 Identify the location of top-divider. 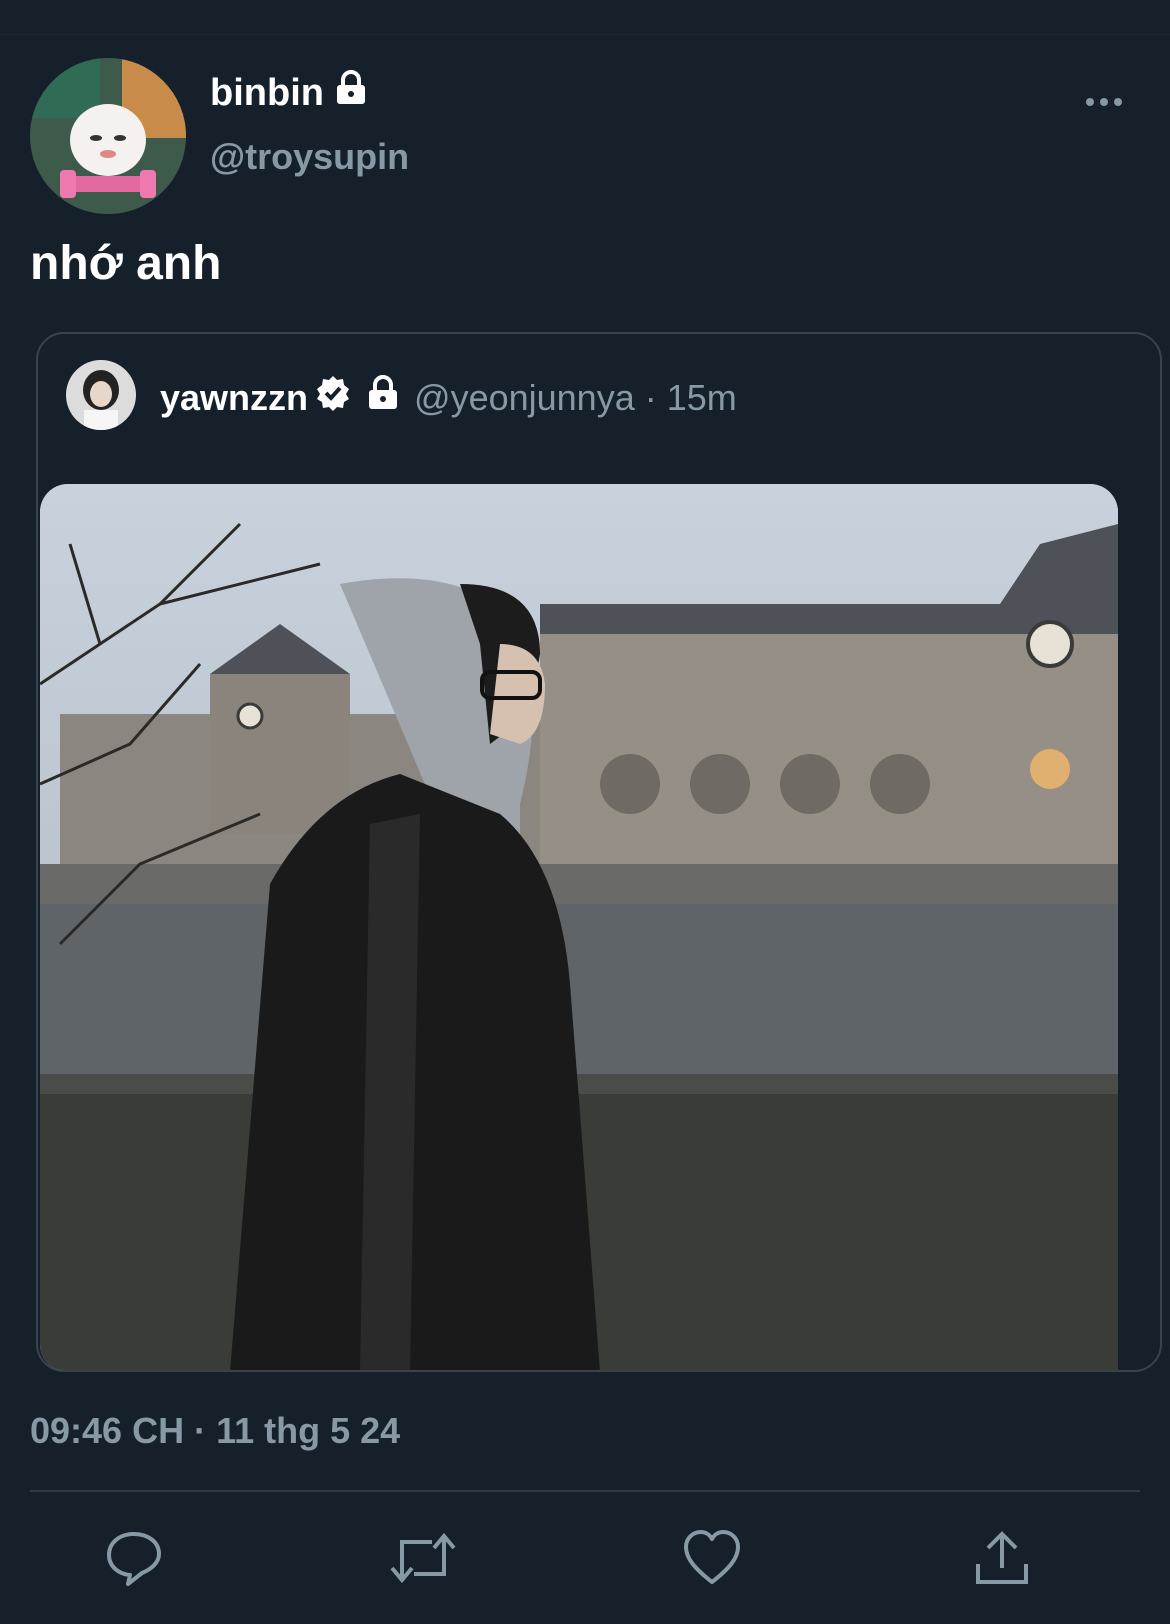
(585, 34).